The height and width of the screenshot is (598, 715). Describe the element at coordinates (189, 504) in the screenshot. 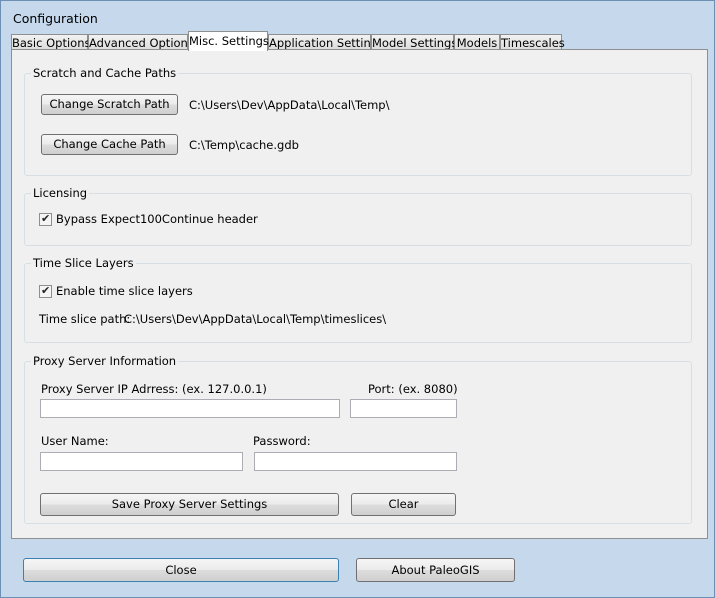

I see `save-proxy-settings-button: Save Proxy Server Settings` at that location.